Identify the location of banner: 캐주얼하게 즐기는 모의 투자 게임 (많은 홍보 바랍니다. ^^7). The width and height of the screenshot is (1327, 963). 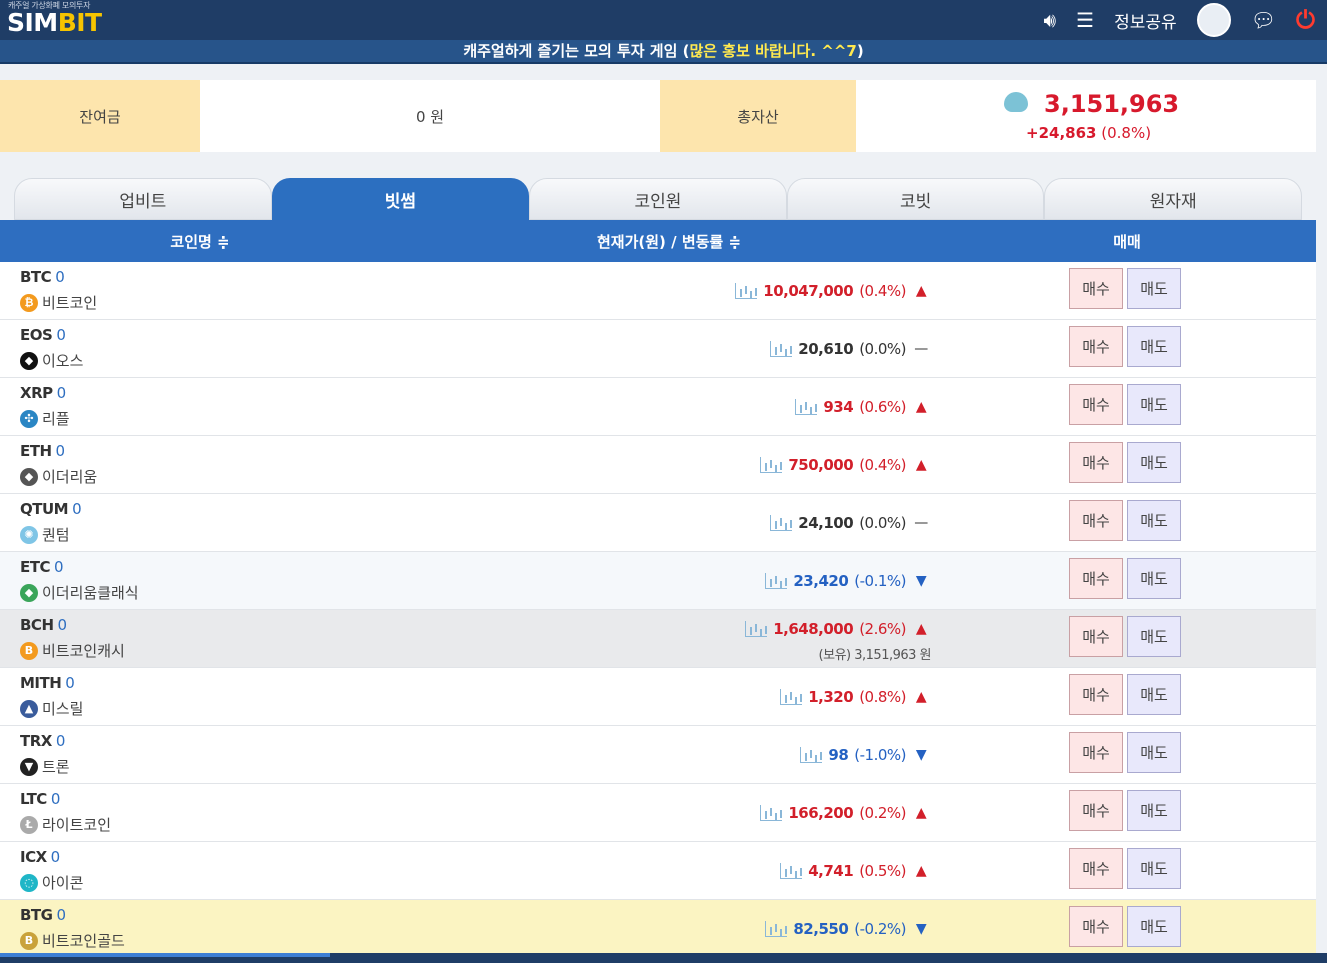
(663, 52).